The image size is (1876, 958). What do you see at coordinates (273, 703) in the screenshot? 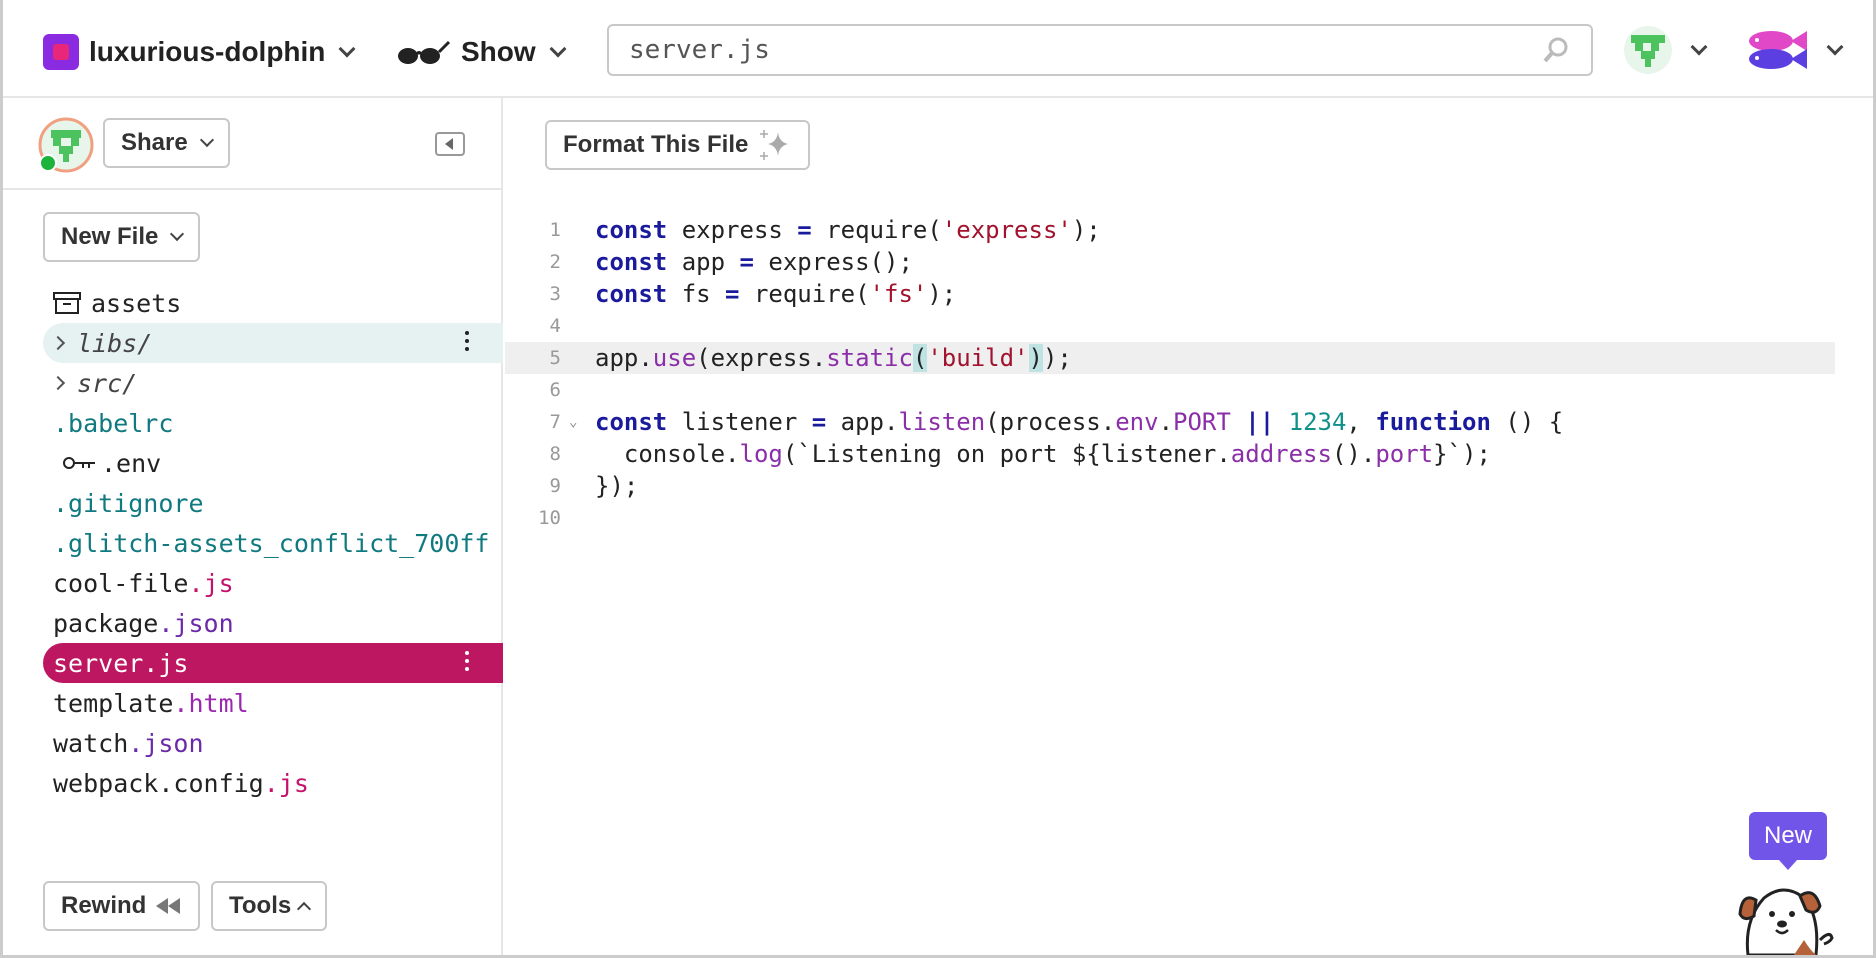
I see `file-item-template: template .html` at bounding box center [273, 703].